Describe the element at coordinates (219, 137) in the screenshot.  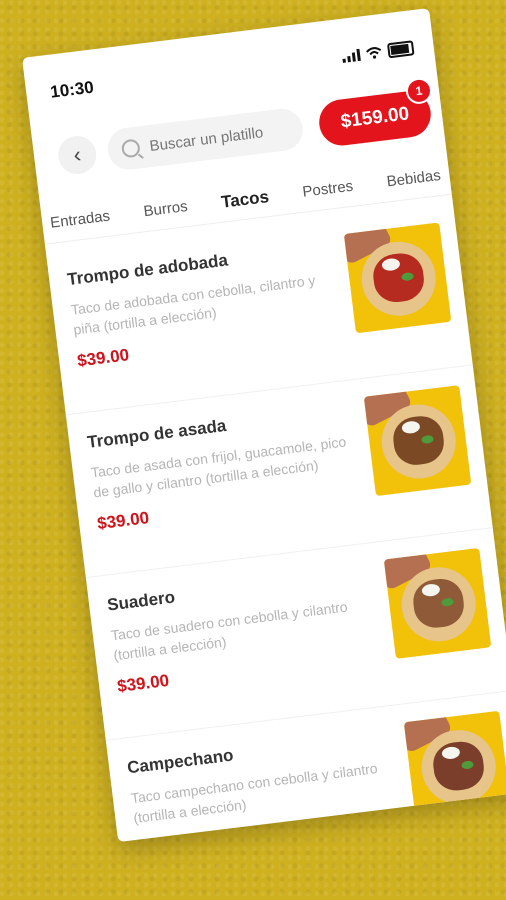
I see `search-input` at that location.